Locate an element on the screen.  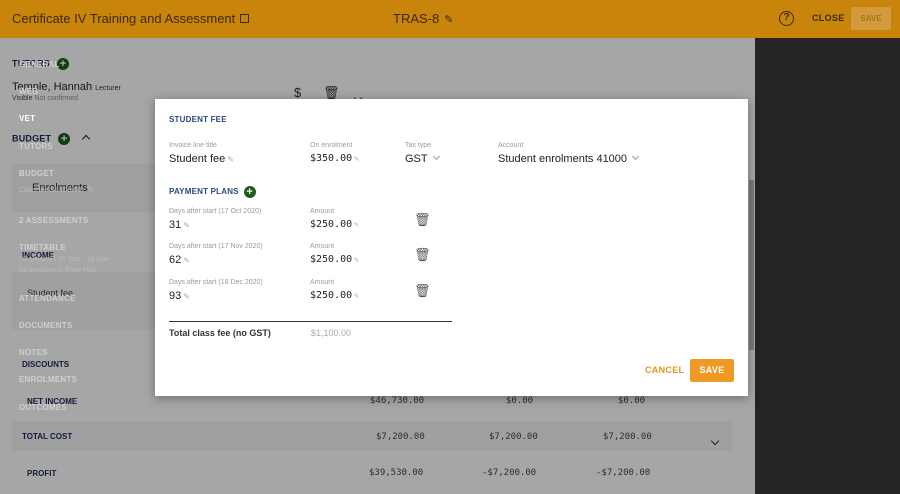
tax-type-select: GST is located at coordinates (422, 158).